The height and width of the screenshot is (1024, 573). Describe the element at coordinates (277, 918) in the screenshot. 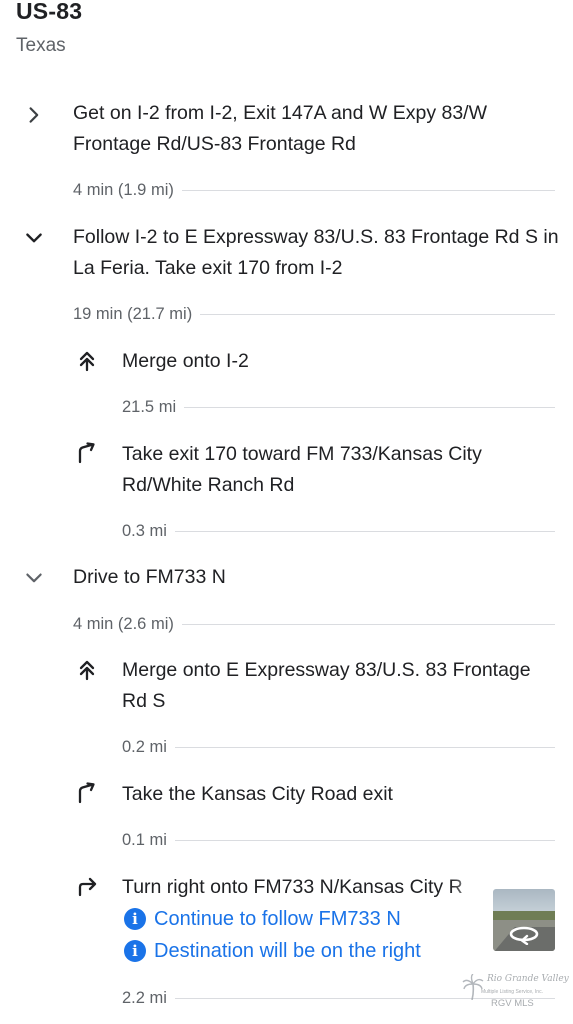

I see `note-text: Continue to follow FM733 N` at that location.